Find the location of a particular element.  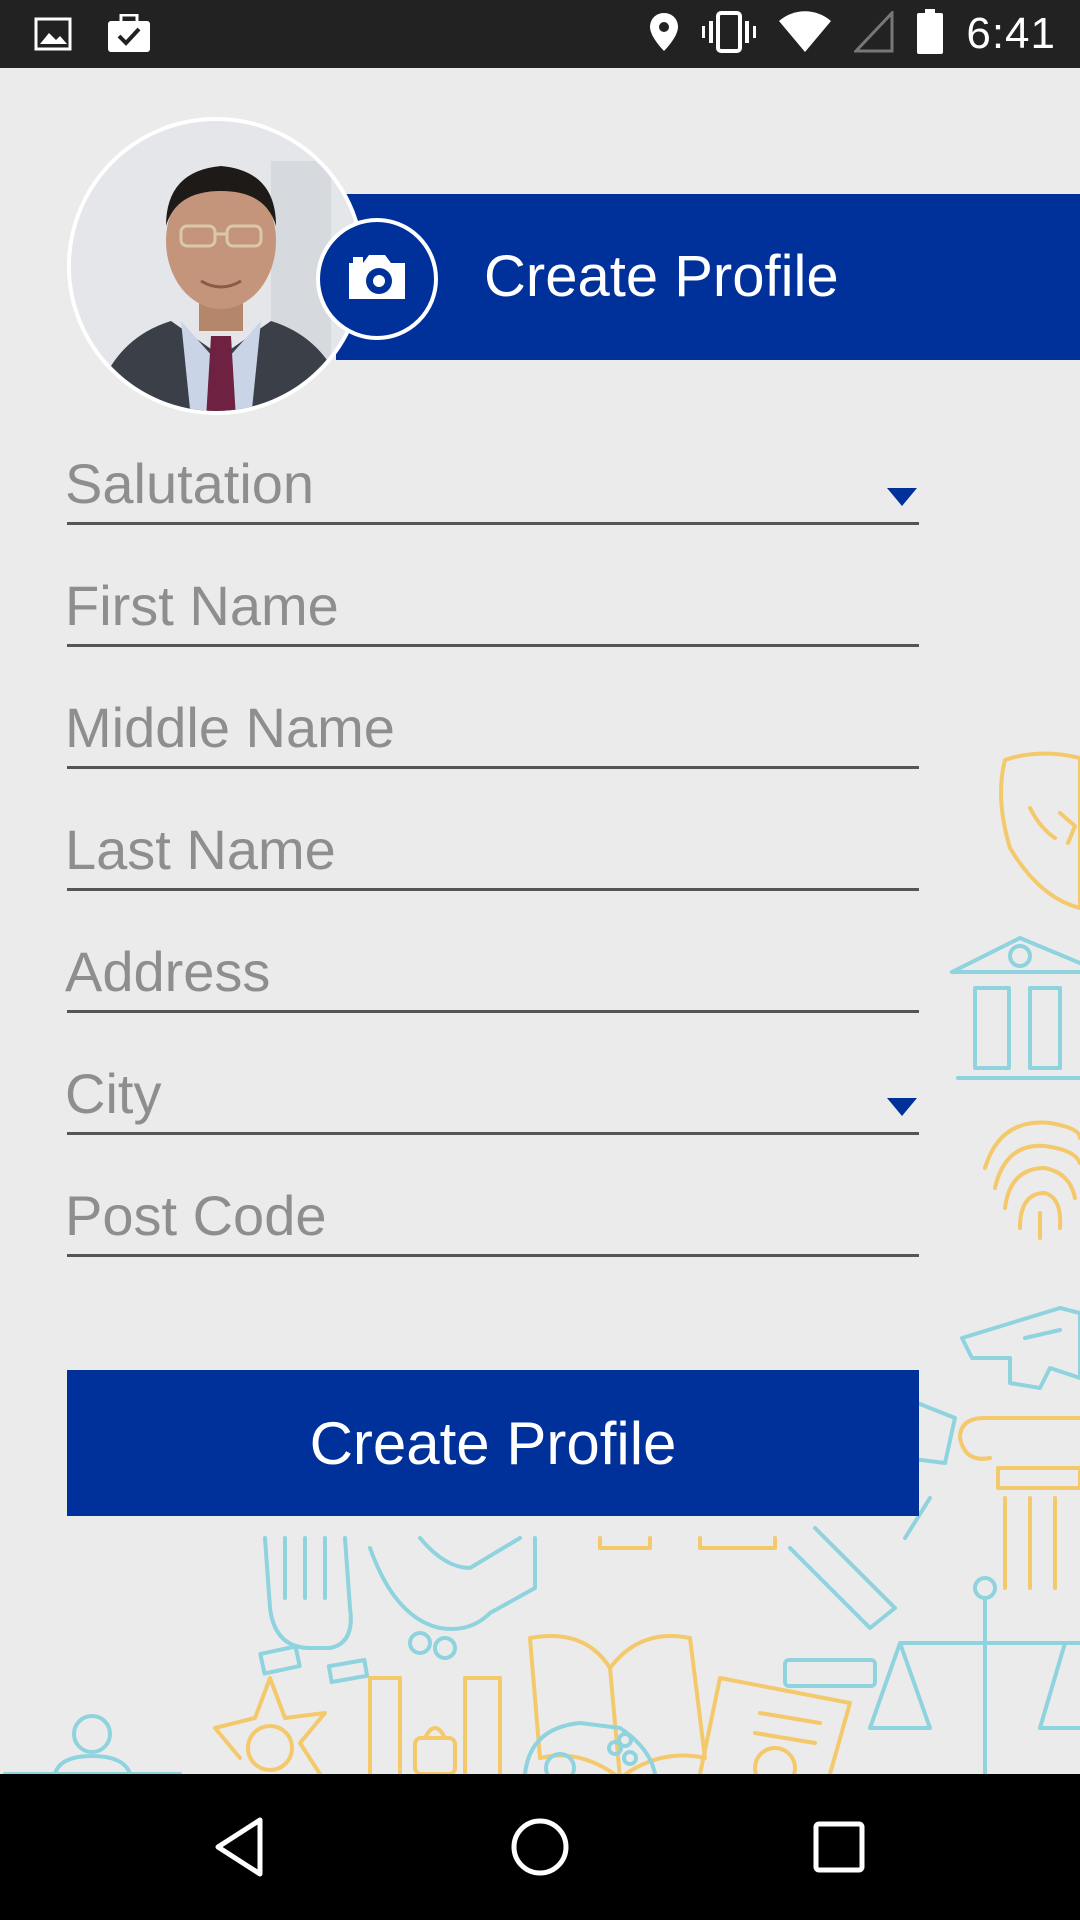

column-icon is located at coordinates (1019, 1503).